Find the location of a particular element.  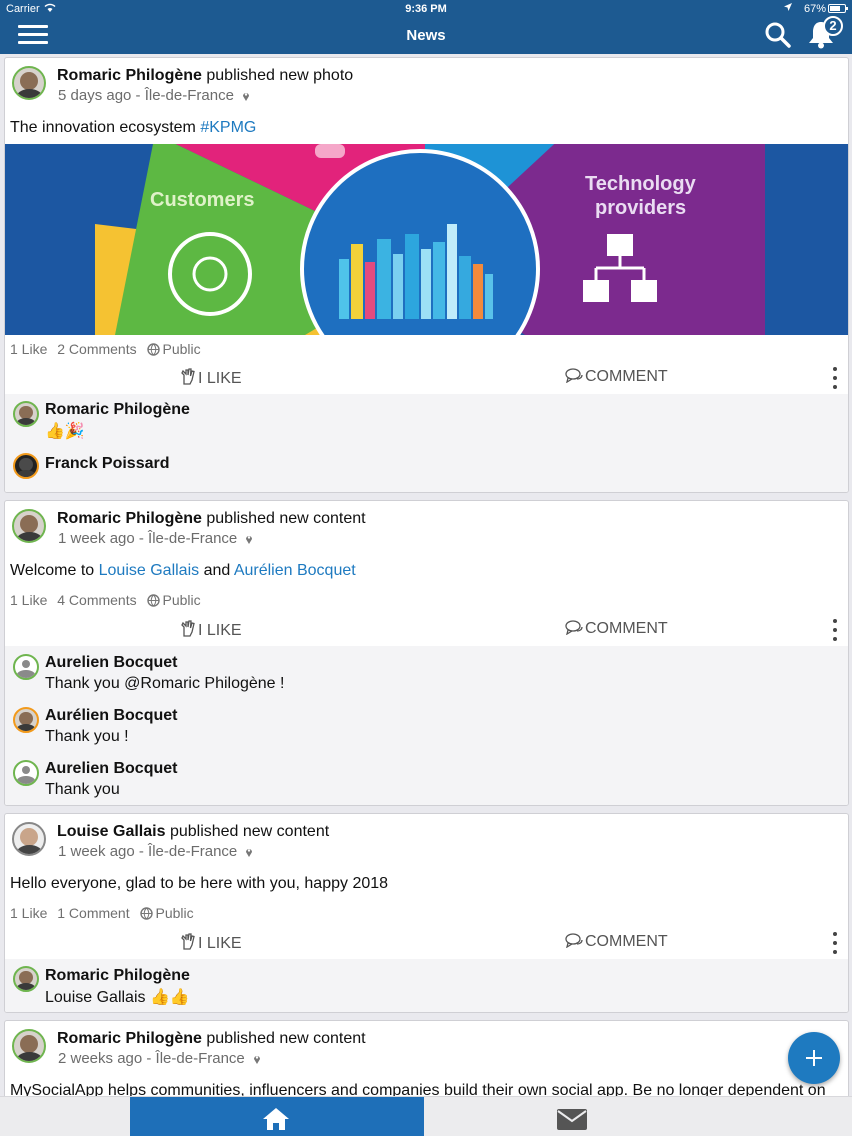

post-author-line: Romaric Philogène published new content is located at coordinates (211, 1039).